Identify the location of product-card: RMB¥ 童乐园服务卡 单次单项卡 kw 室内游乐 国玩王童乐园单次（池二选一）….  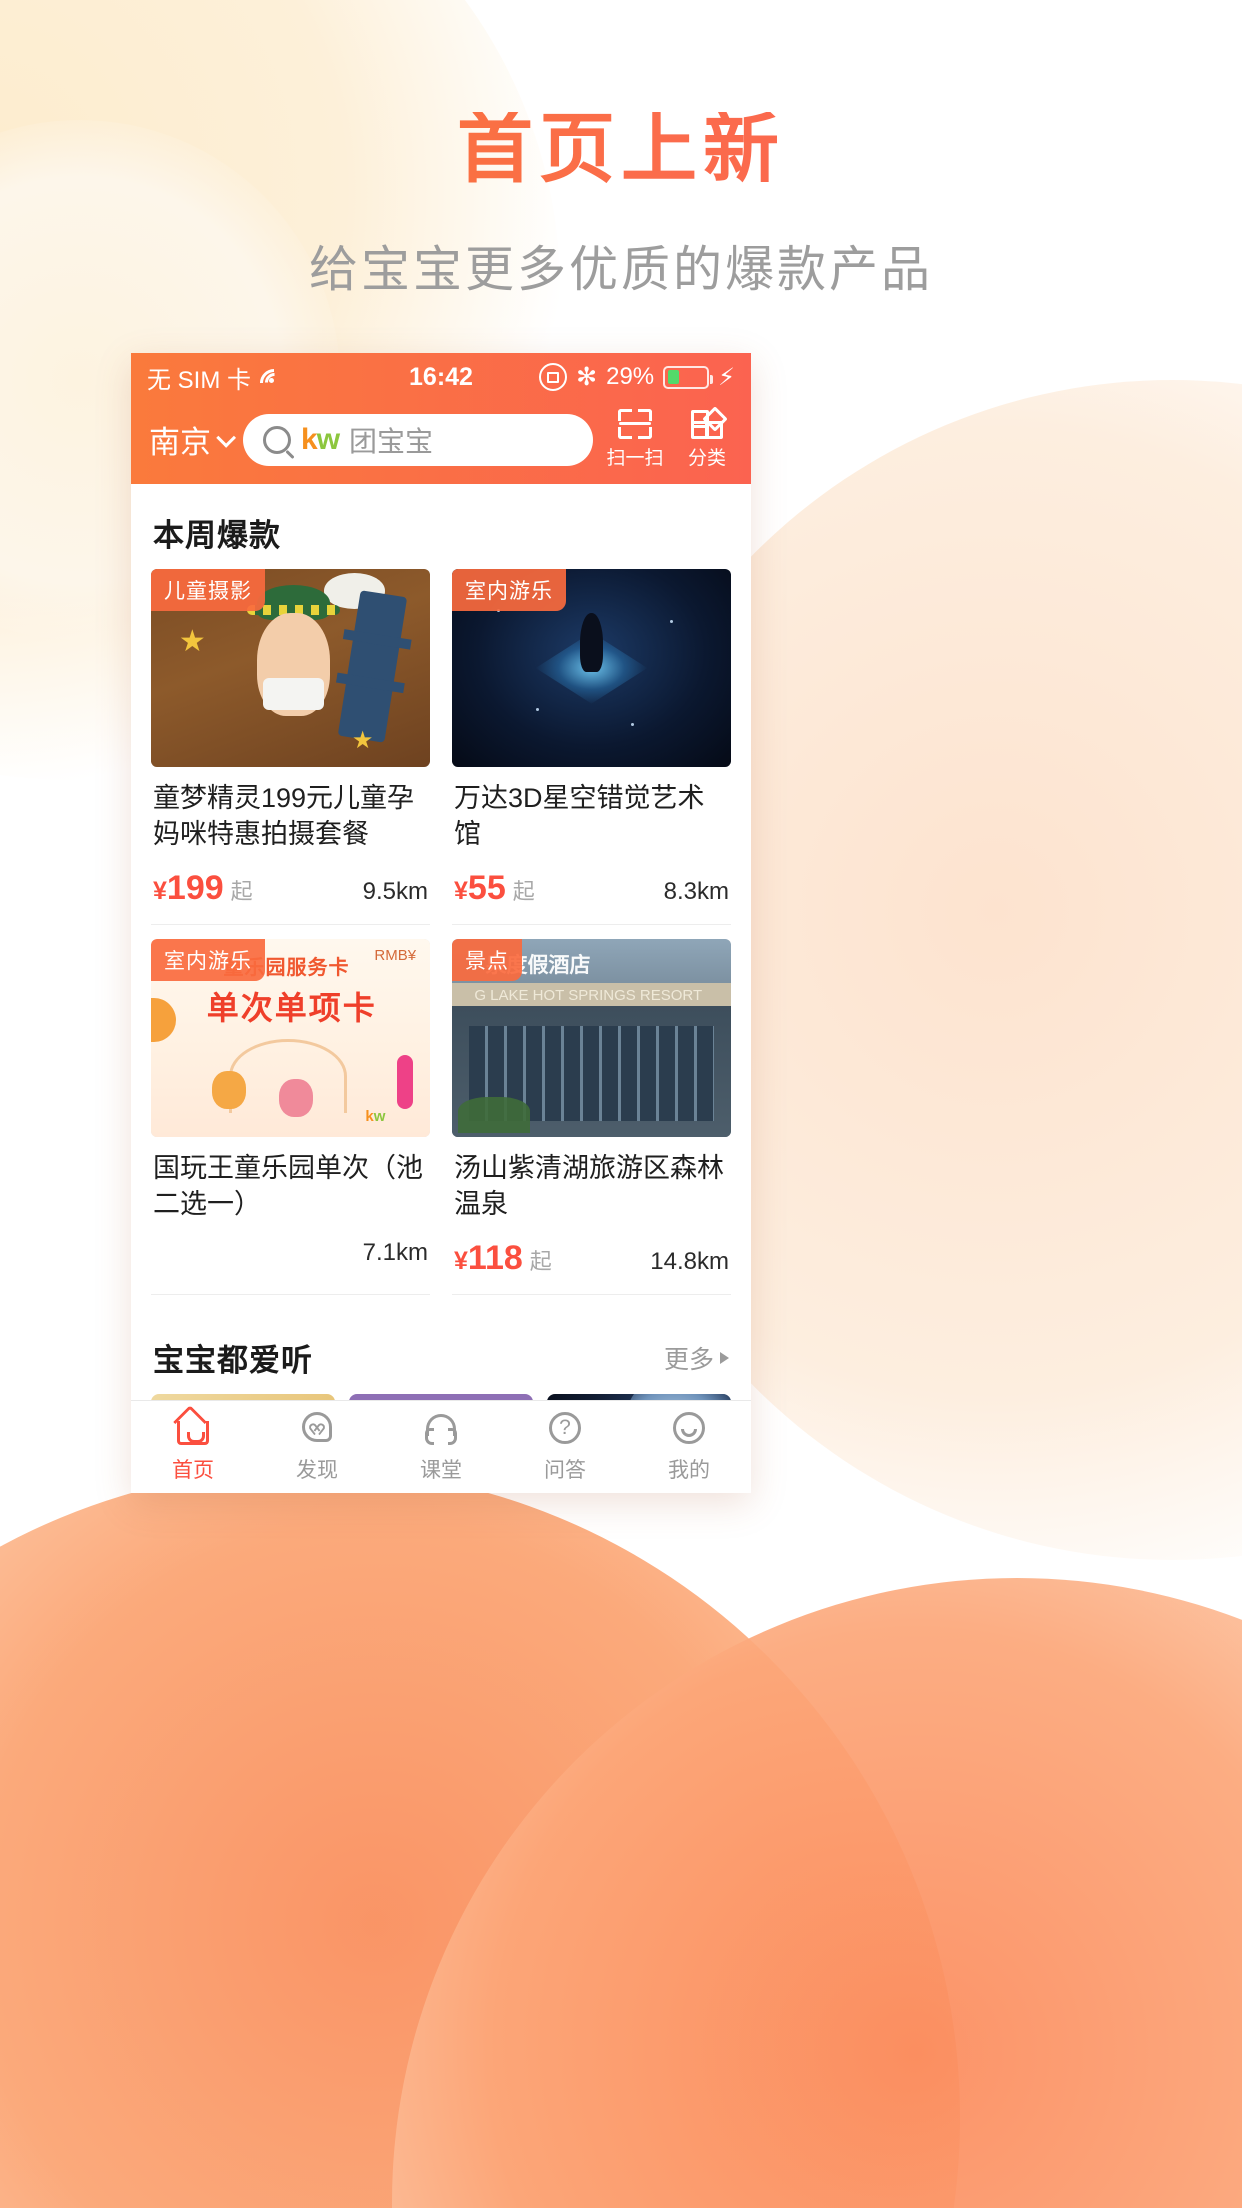
(290, 1117).